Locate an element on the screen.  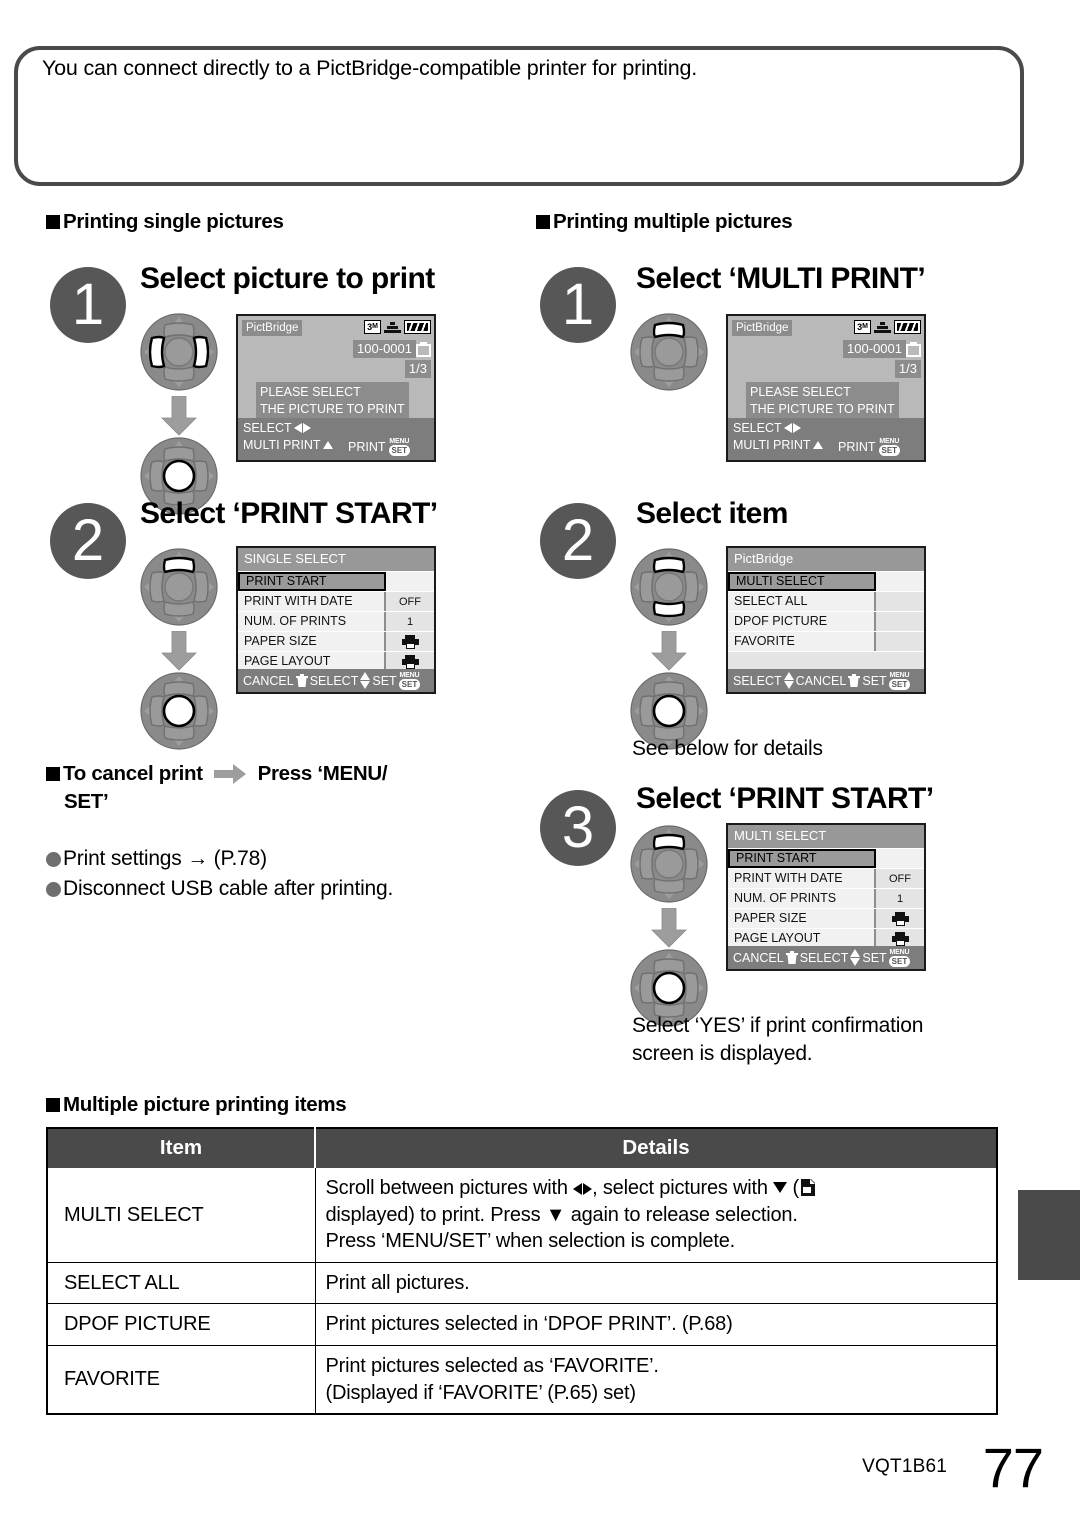
details-line2: (Displayed if ‘FAVORITE’ (P.65) set) is located at coordinates (481, 1392).